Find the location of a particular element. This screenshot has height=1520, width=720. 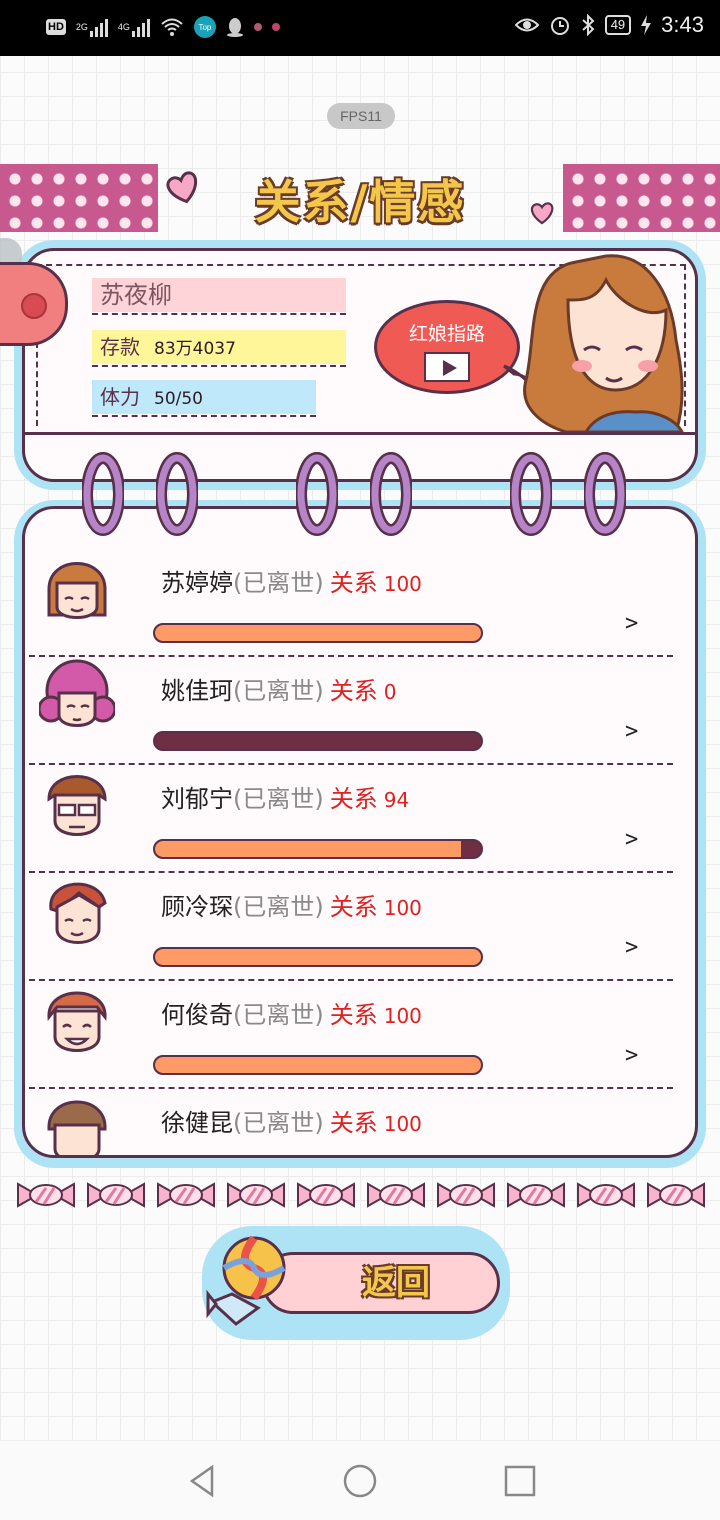

system-nav-bar is located at coordinates (360, 1480).